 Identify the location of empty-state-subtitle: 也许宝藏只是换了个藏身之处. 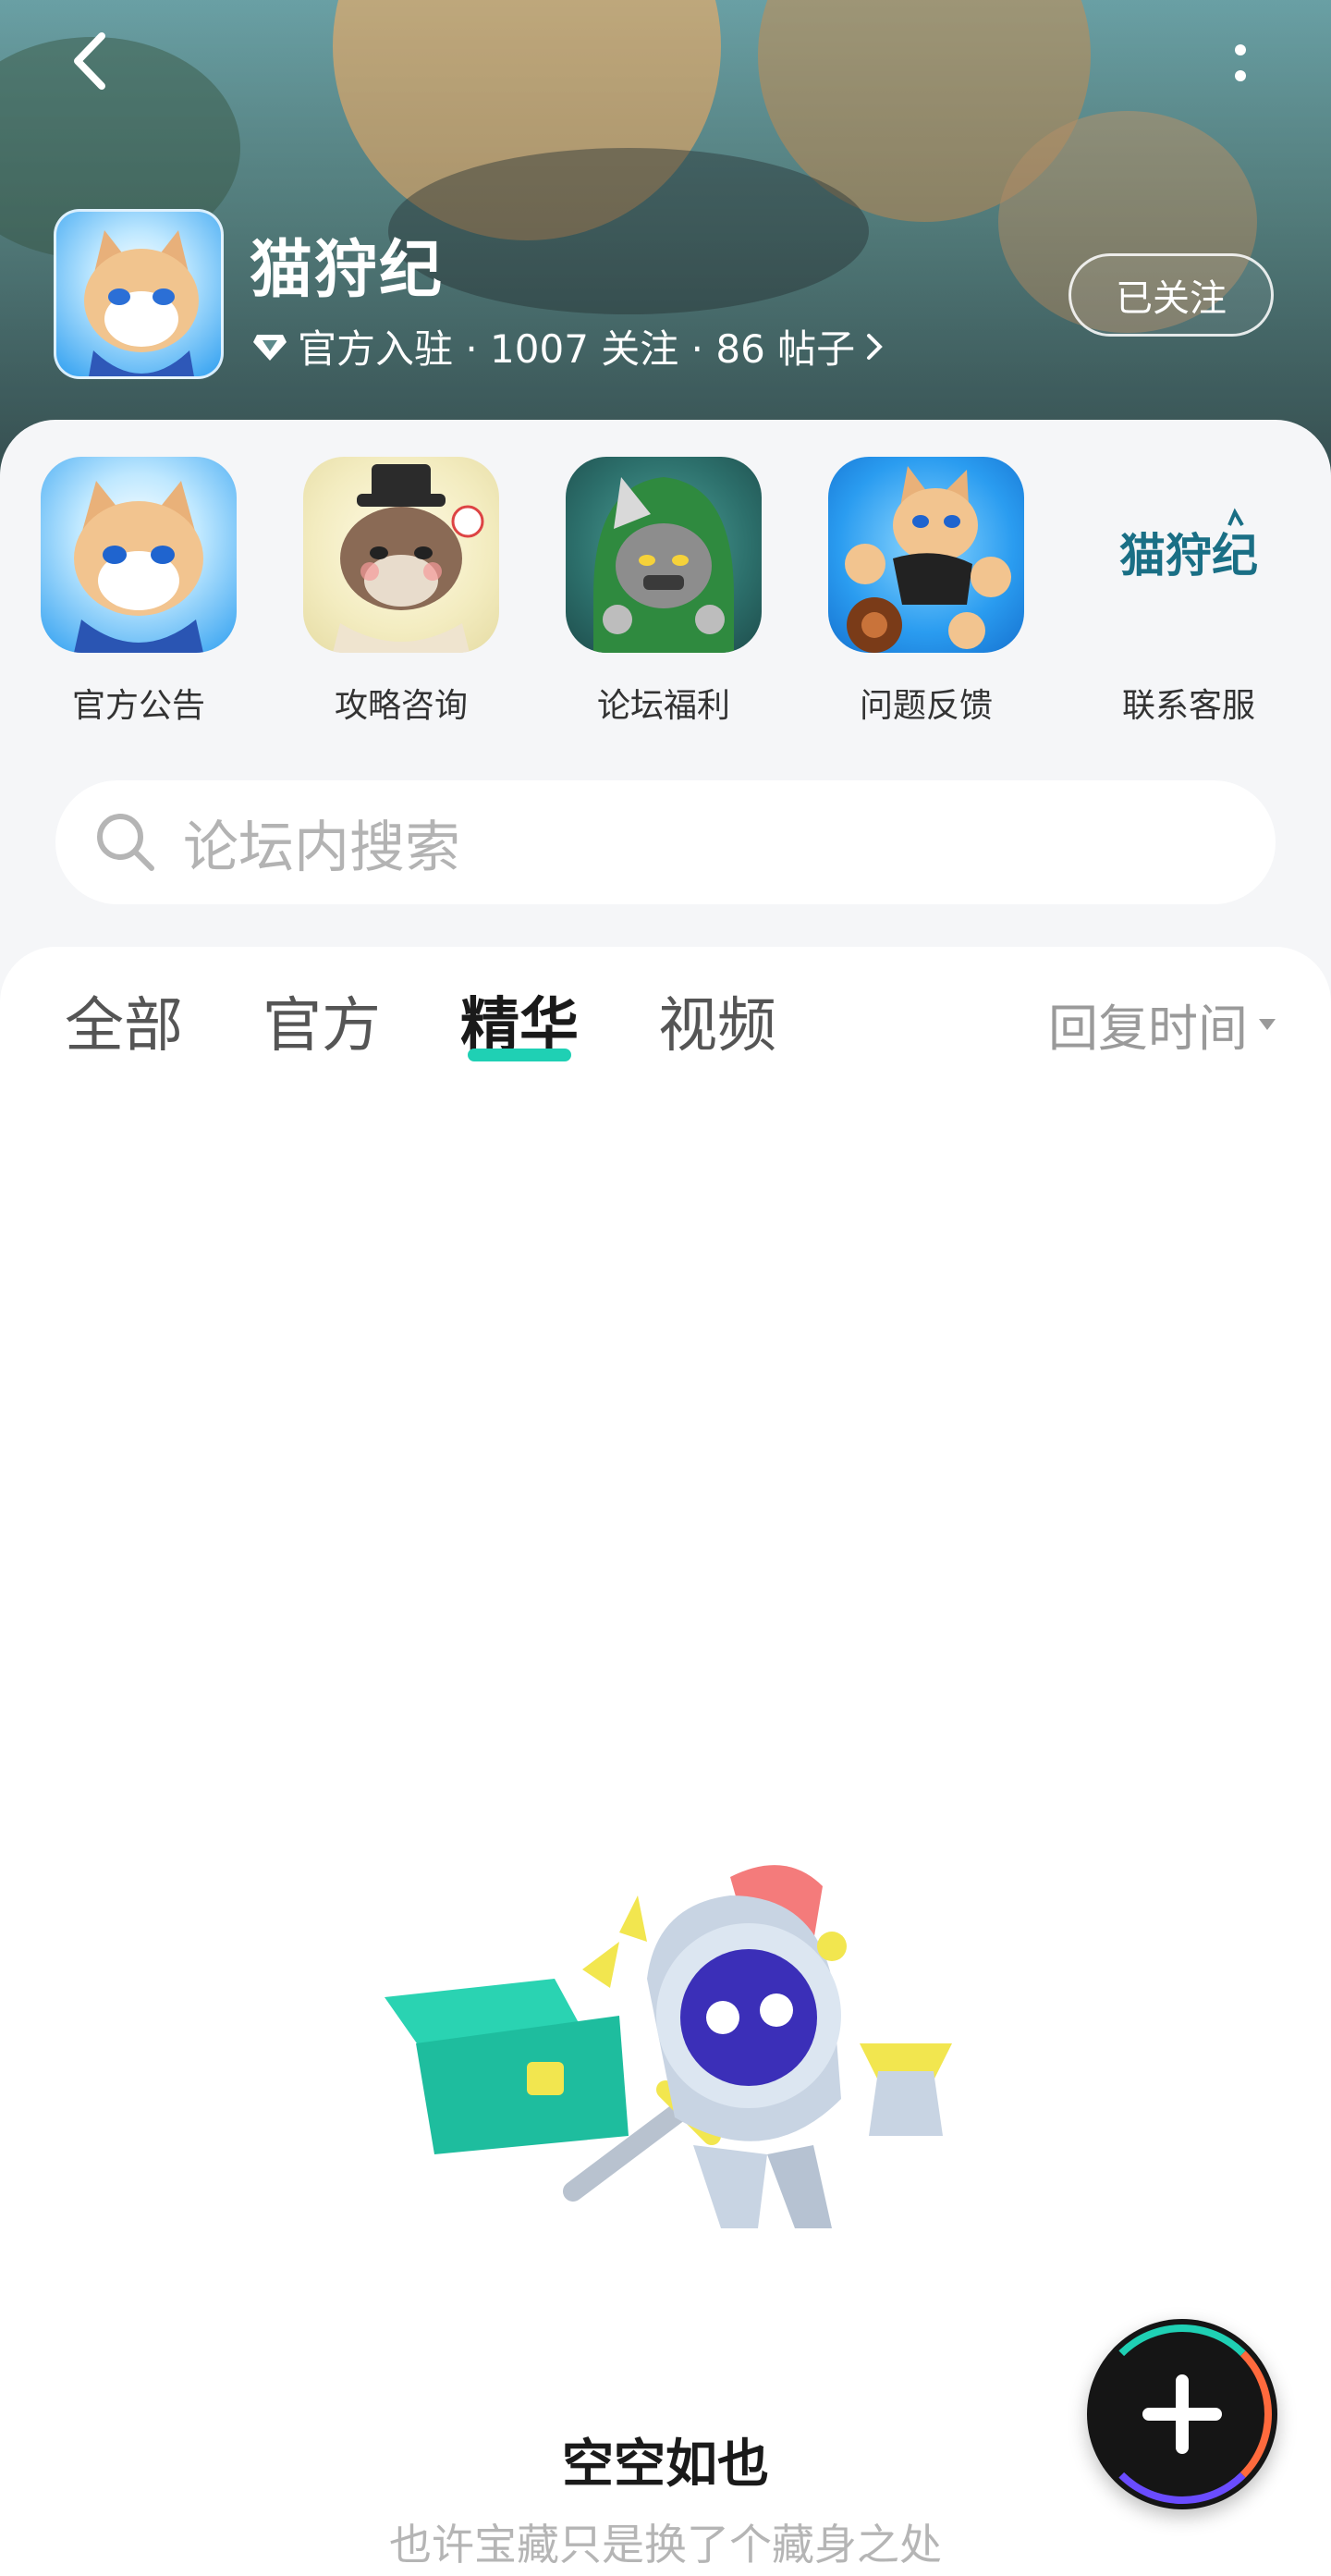
(665, 2545).